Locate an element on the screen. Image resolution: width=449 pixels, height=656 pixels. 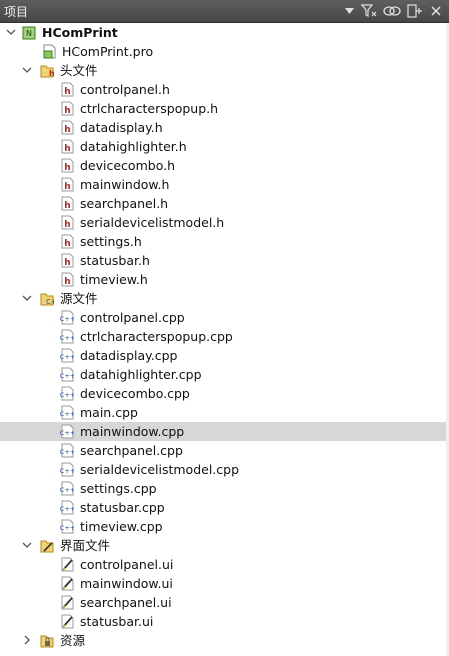
filter-icon is located at coordinates (369, 11).